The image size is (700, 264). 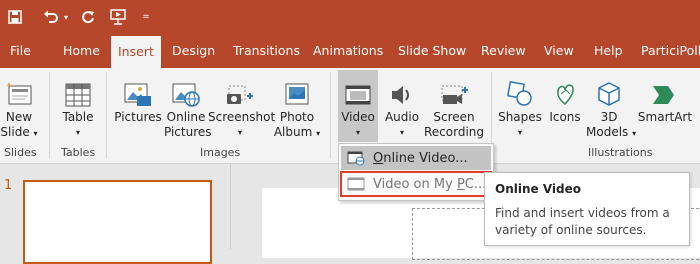 I want to click on smartart-label: SmartArt, so click(x=665, y=117).